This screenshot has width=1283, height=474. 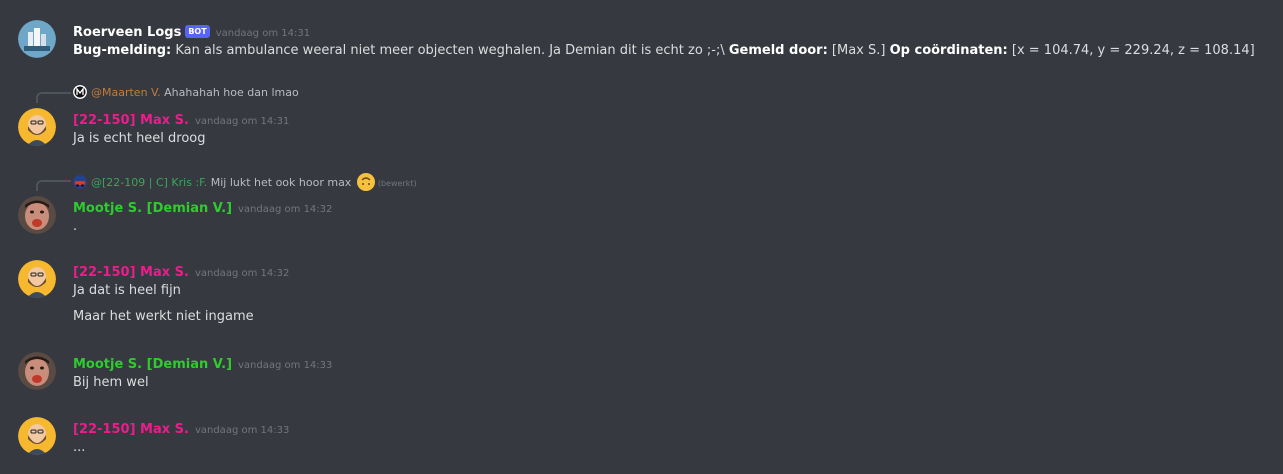 I want to click on message-content: Bij hem wel, so click(x=111, y=382).